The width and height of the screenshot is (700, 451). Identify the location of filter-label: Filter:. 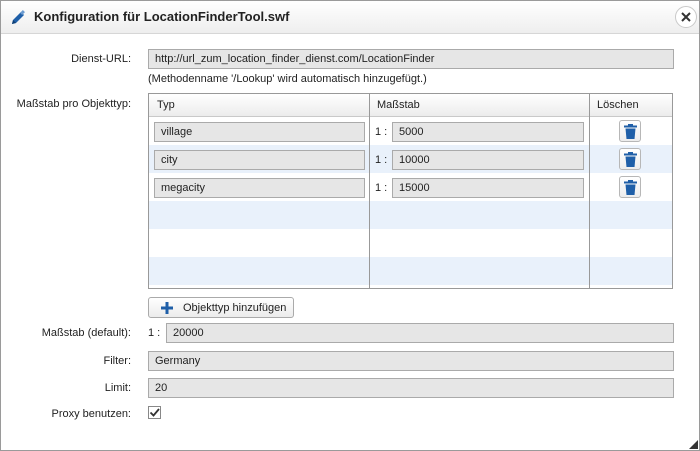
(117, 361).